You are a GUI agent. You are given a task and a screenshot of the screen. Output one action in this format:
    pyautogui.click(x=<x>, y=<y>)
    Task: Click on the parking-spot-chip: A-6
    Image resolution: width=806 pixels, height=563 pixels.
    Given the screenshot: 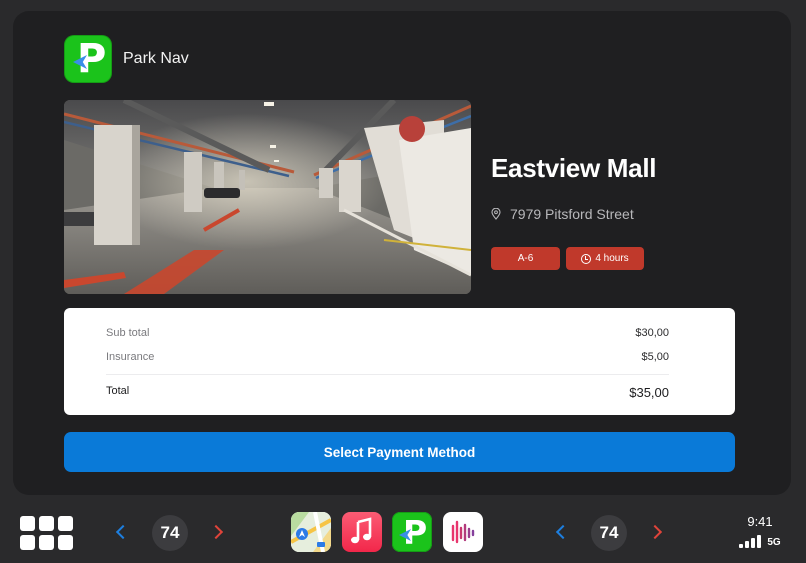 What is the action you would take?
    pyautogui.click(x=525, y=258)
    